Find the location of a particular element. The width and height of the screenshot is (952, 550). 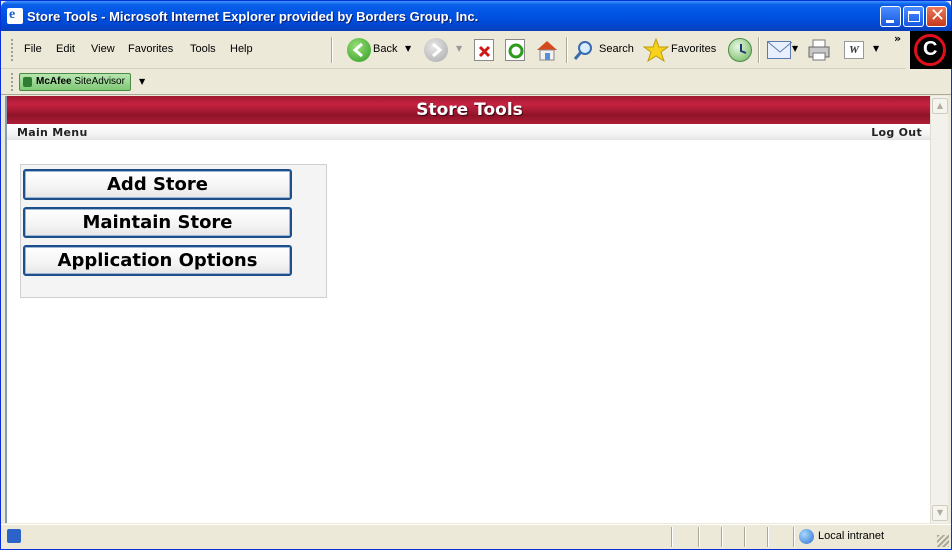

application-options-button: Application Options is located at coordinates (157, 260).